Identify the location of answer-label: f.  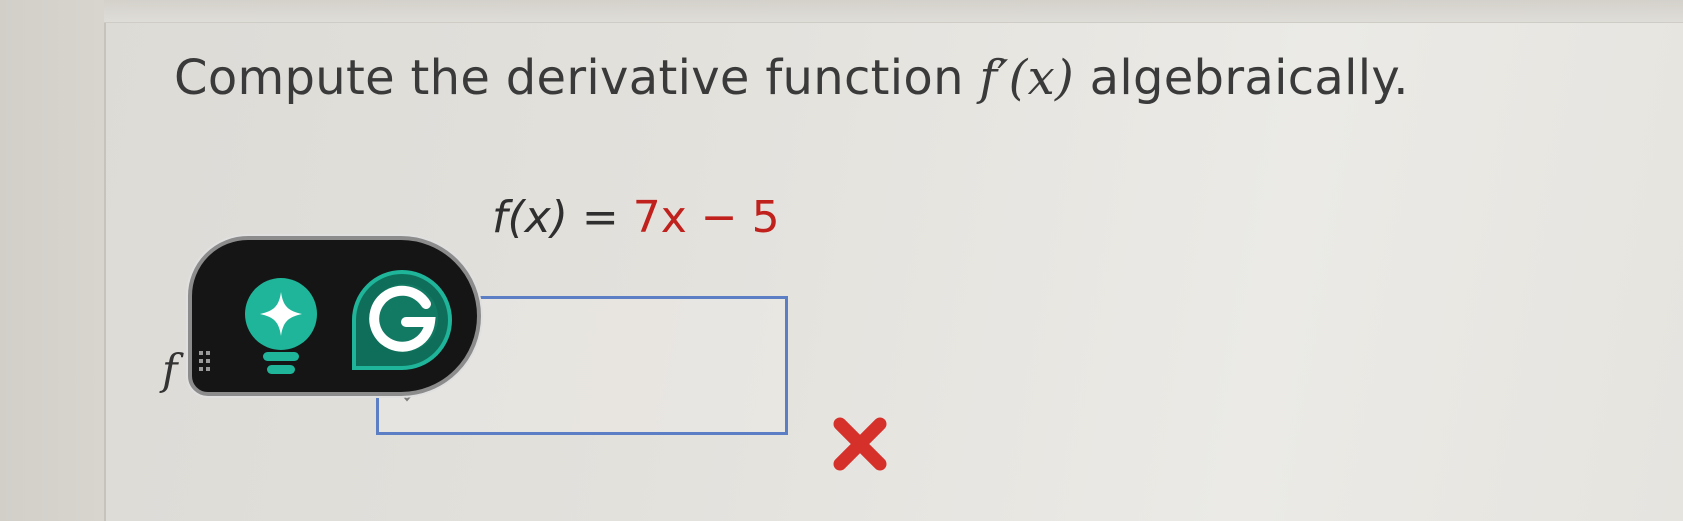
(170, 369).